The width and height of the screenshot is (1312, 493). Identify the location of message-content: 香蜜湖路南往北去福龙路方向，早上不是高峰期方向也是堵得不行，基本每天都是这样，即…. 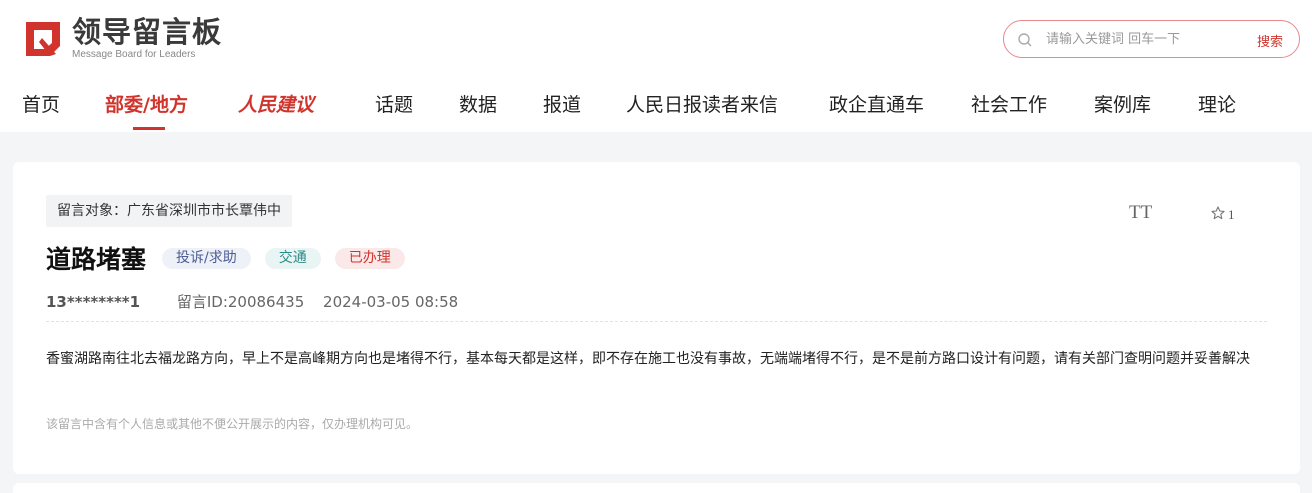
(648, 359).